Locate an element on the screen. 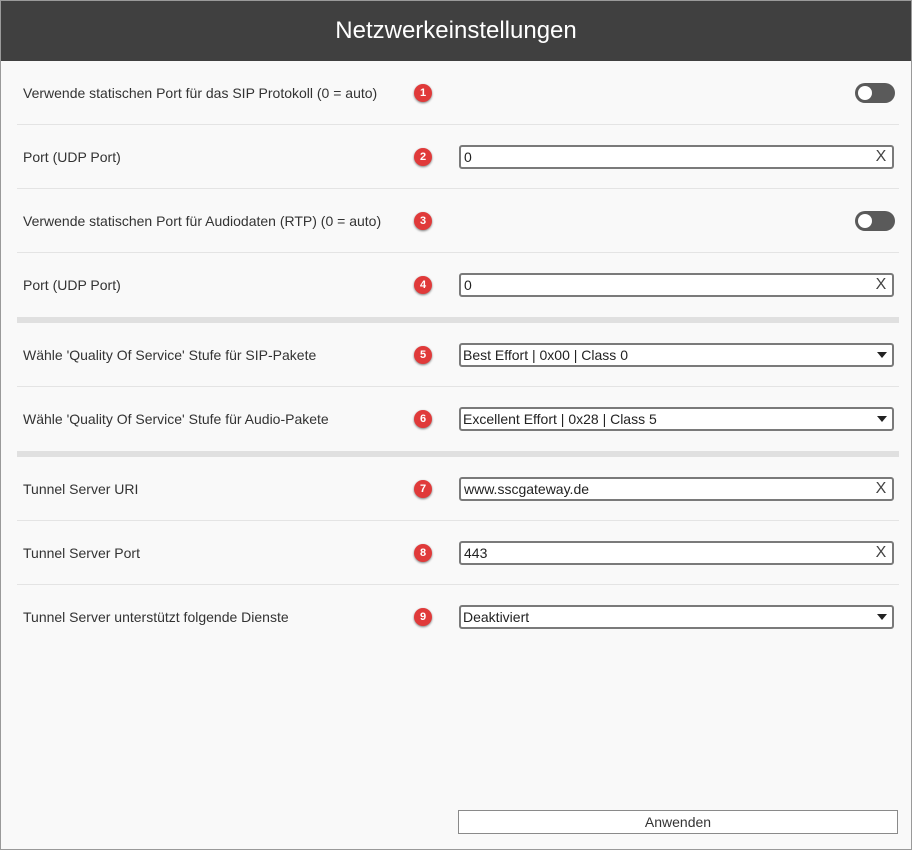 This screenshot has width=914, height=852. select-value: Best Effort | 0x00 | Class 0 is located at coordinates (545, 354).